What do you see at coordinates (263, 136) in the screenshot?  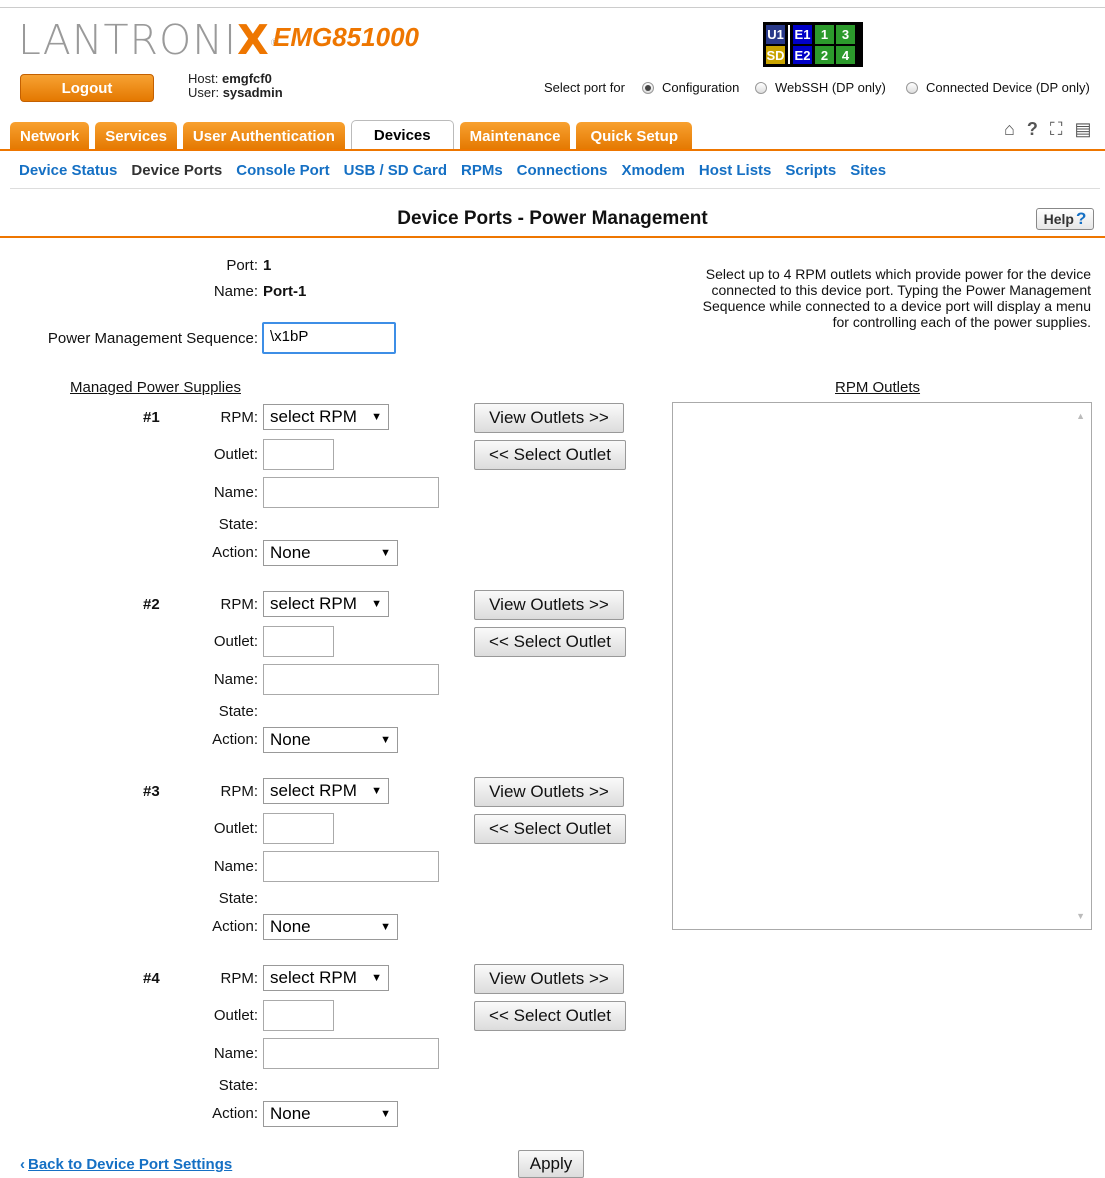 I see `tab-user-authentication: User Authentication` at bounding box center [263, 136].